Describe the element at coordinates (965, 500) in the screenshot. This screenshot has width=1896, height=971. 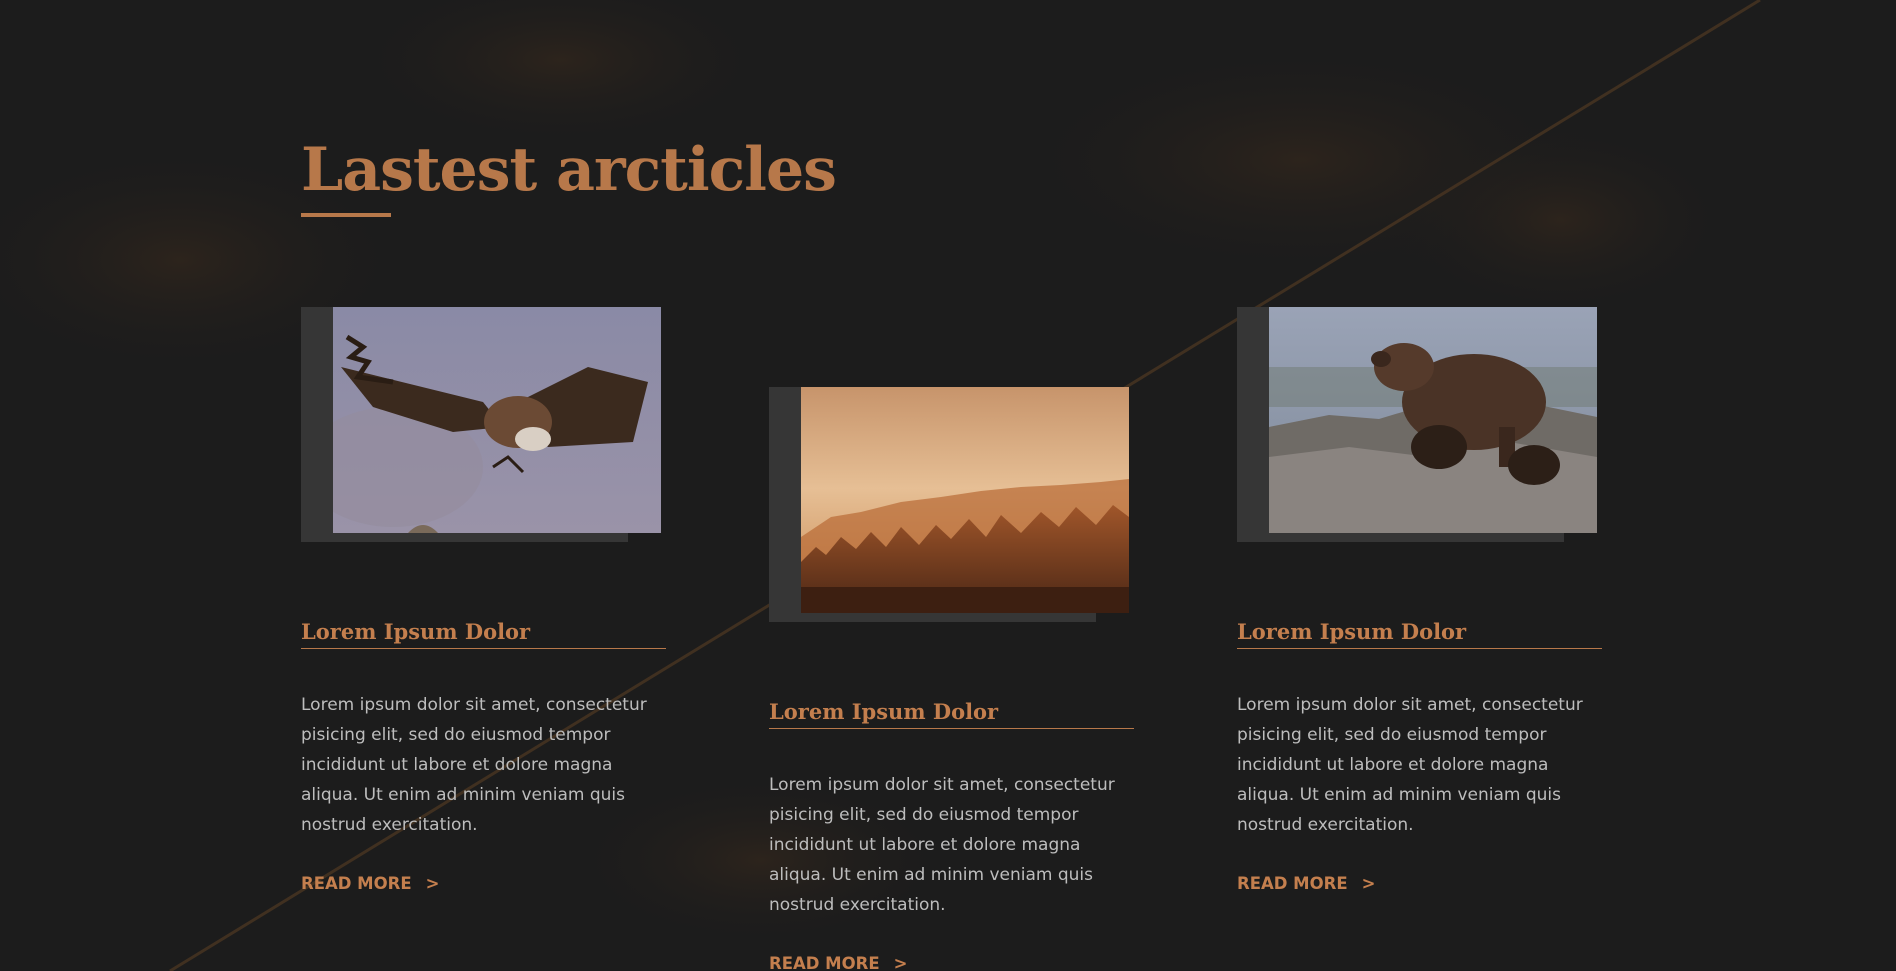
I see `forest-photo` at that location.